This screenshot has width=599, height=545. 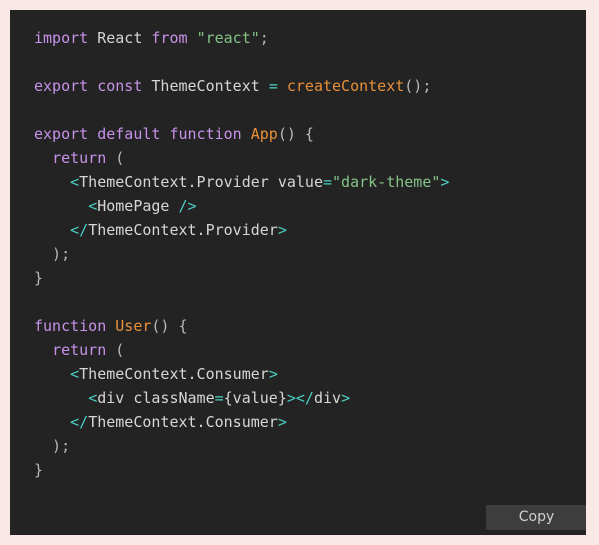 What do you see at coordinates (133, 326) in the screenshot?
I see `code-token-function: User` at bounding box center [133, 326].